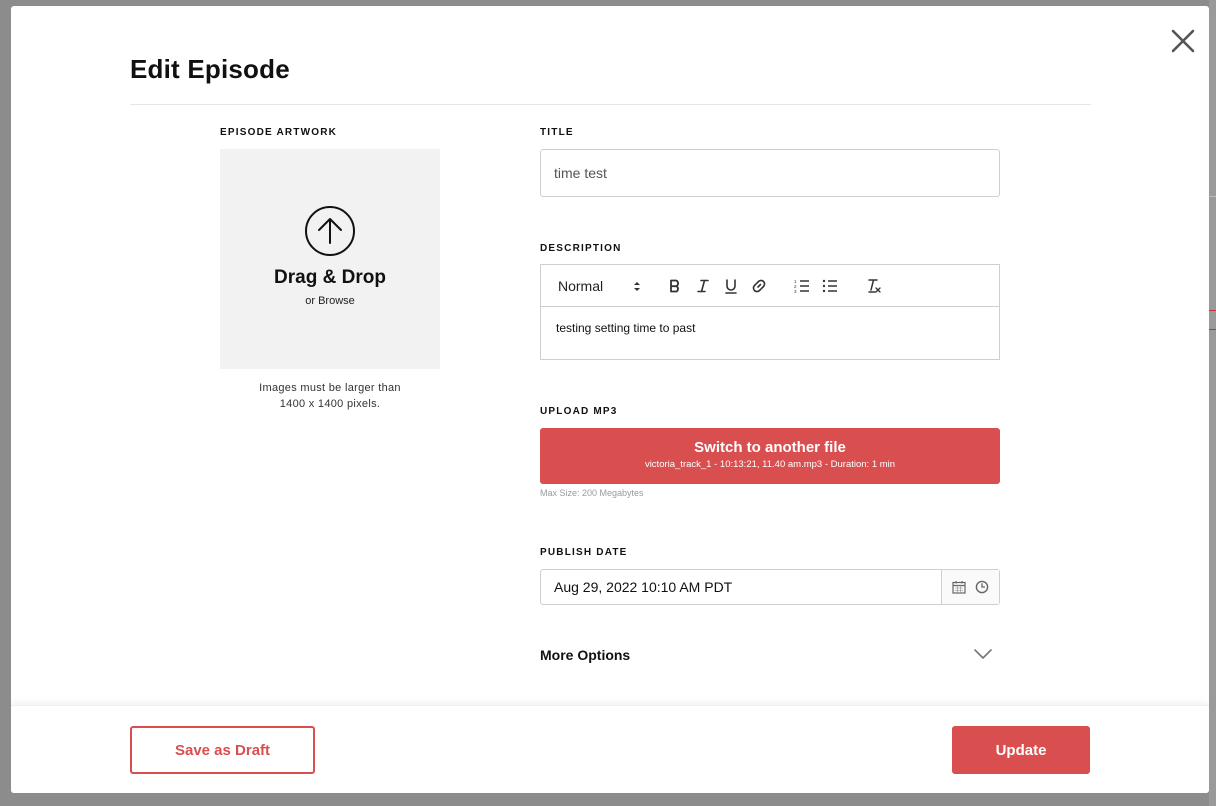 The width and height of the screenshot is (1216, 806). What do you see at coordinates (770, 655) in the screenshot?
I see `more-options-toggle: More Options` at bounding box center [770, 655].